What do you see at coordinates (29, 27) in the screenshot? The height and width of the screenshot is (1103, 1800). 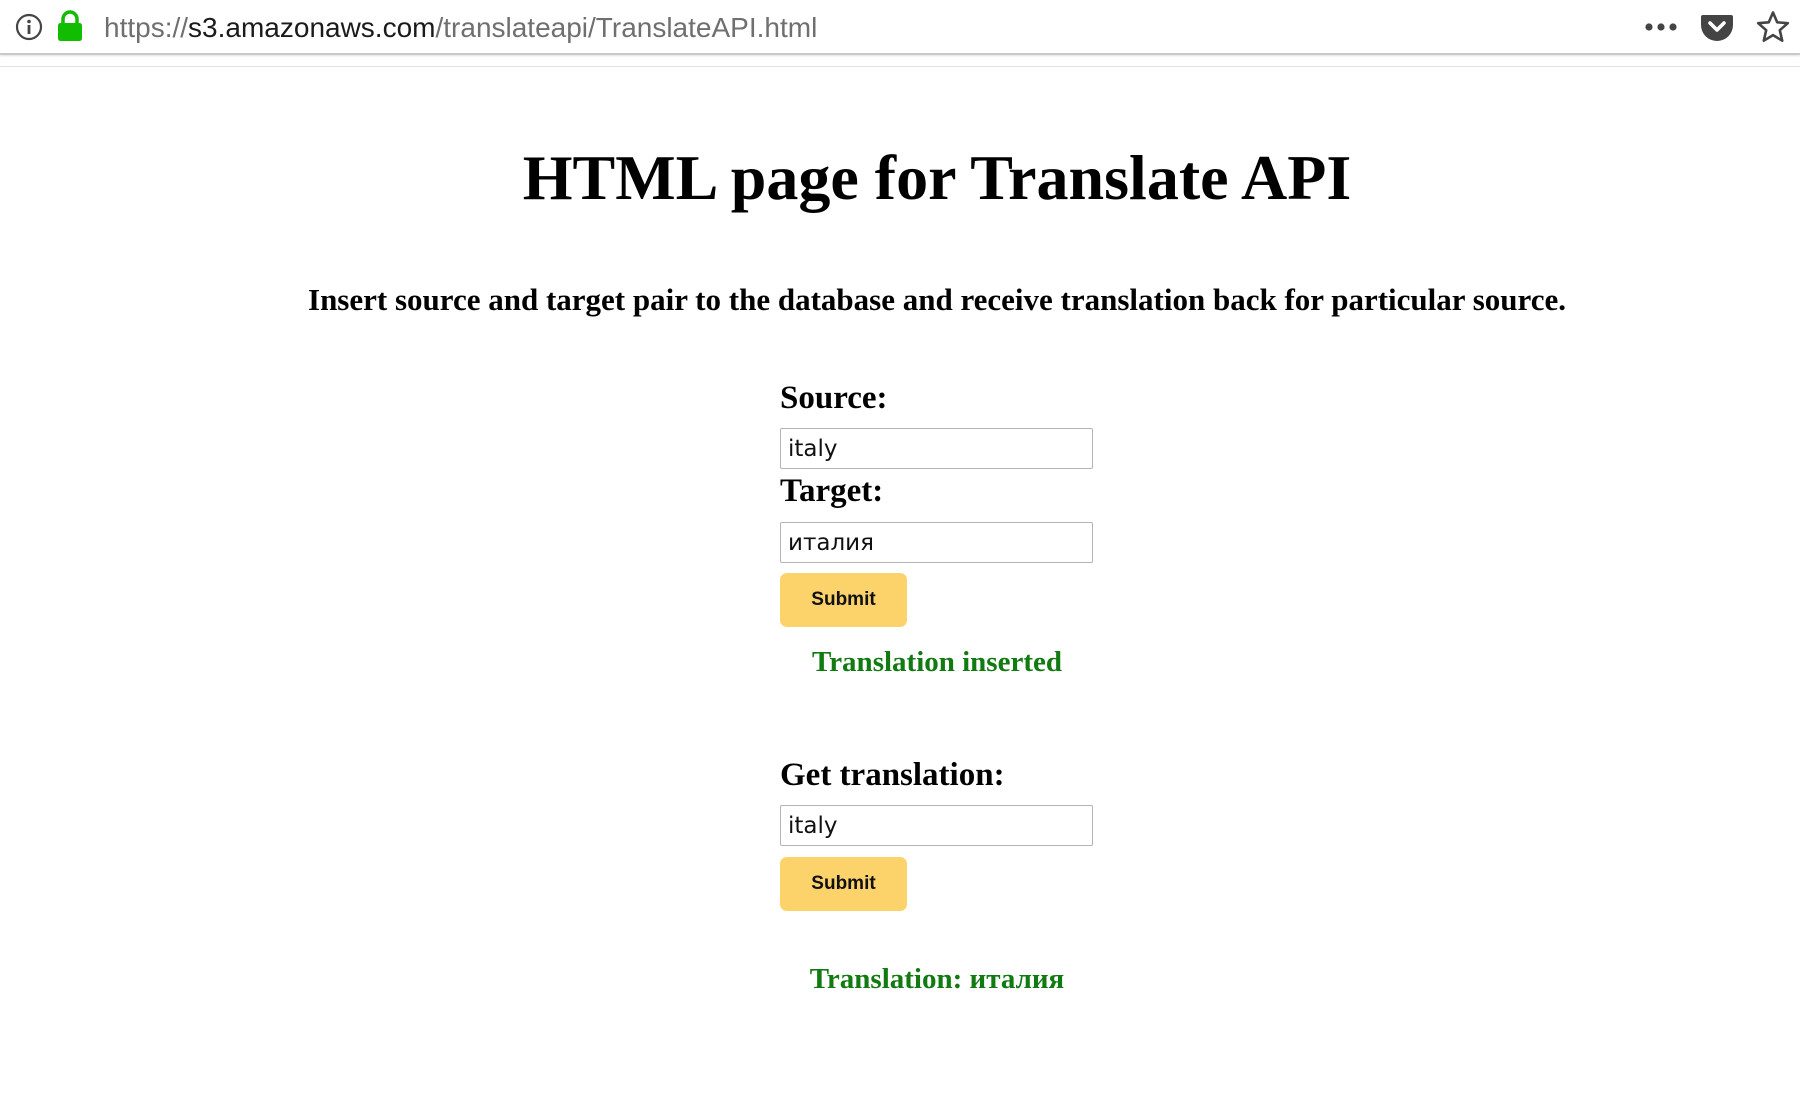 I see `info-icon` at bounding box center [29, 27].